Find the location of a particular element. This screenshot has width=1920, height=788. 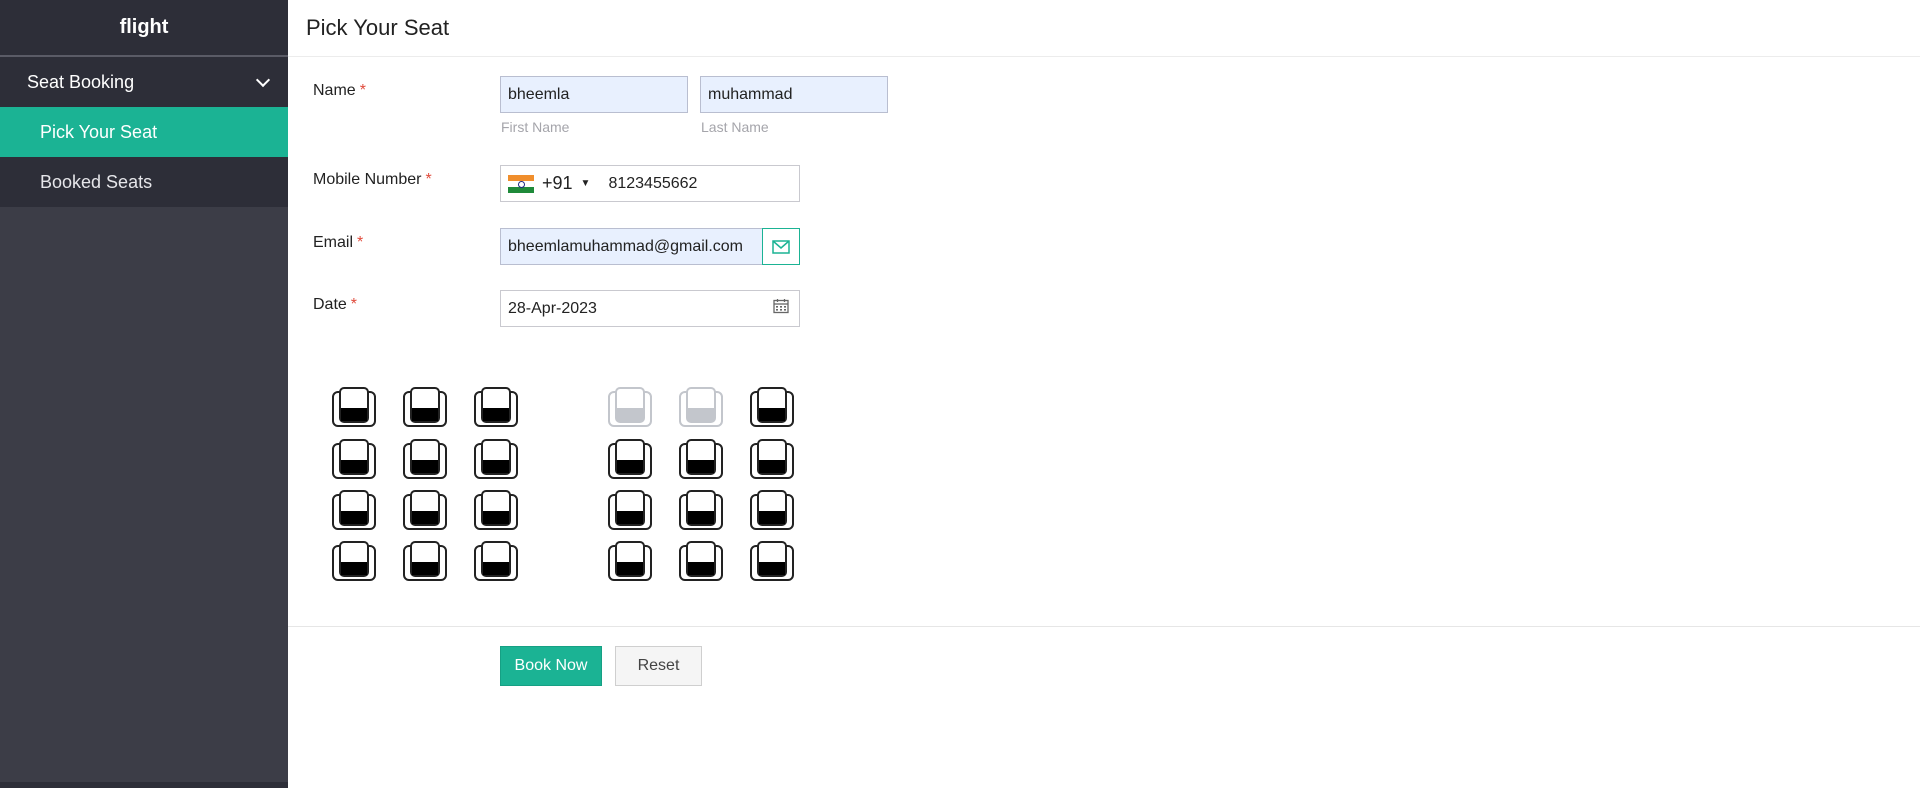

last-name-value: muhammad is located at coordinates (750, 94).